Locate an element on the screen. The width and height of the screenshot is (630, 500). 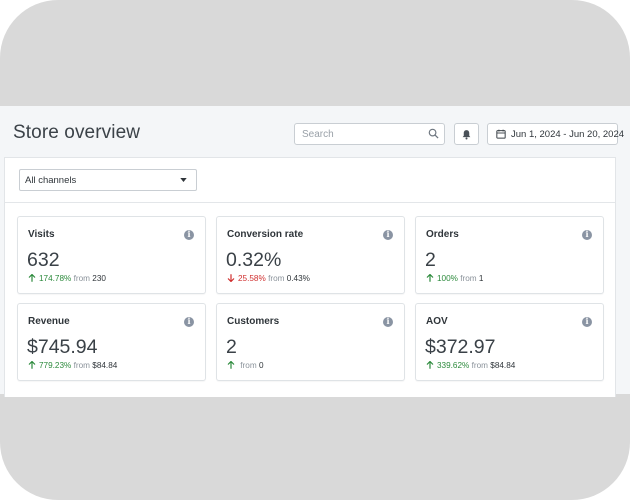
metric-value: $372.97 is located at coordinates (460, 347).